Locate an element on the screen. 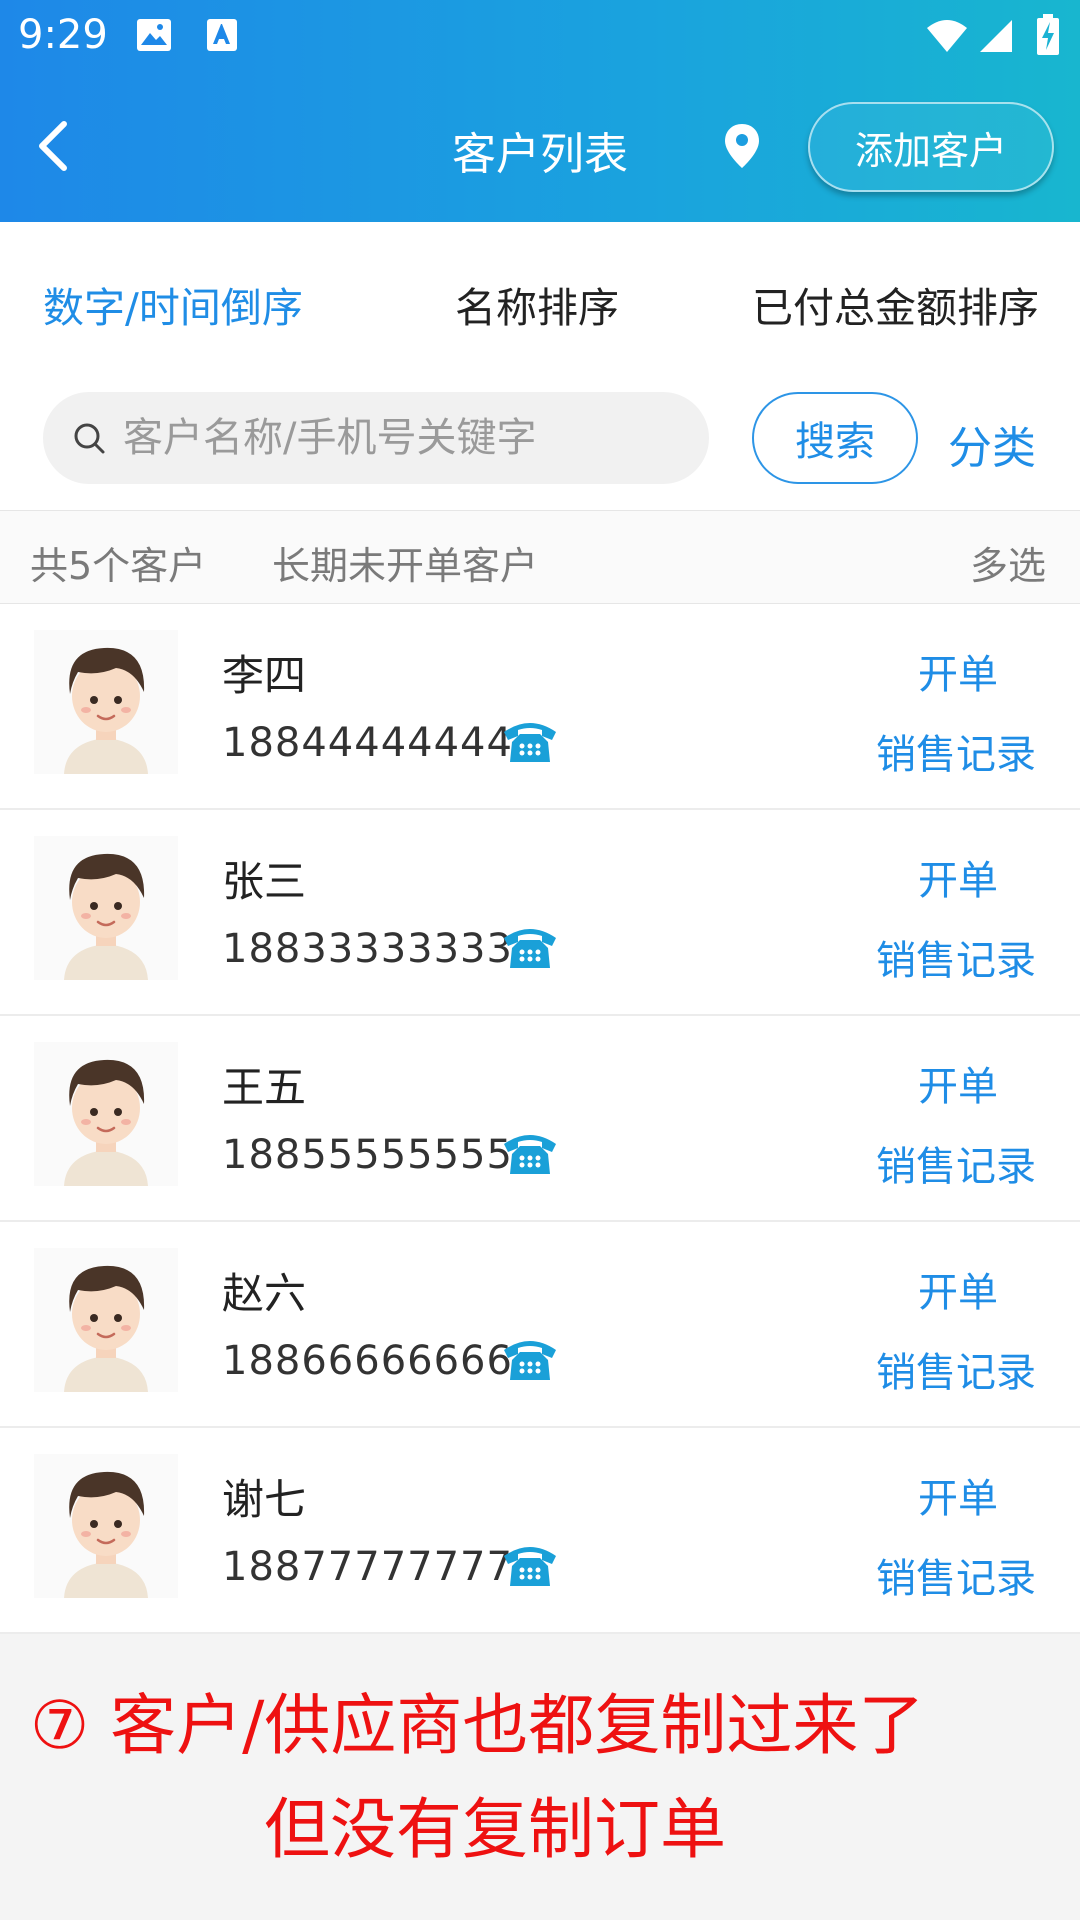 Image resolution: width=1080 pixels, height=1920 pixels. app-header: 9:29 客户列表 添加客户 is located at coordinates (540, 111).